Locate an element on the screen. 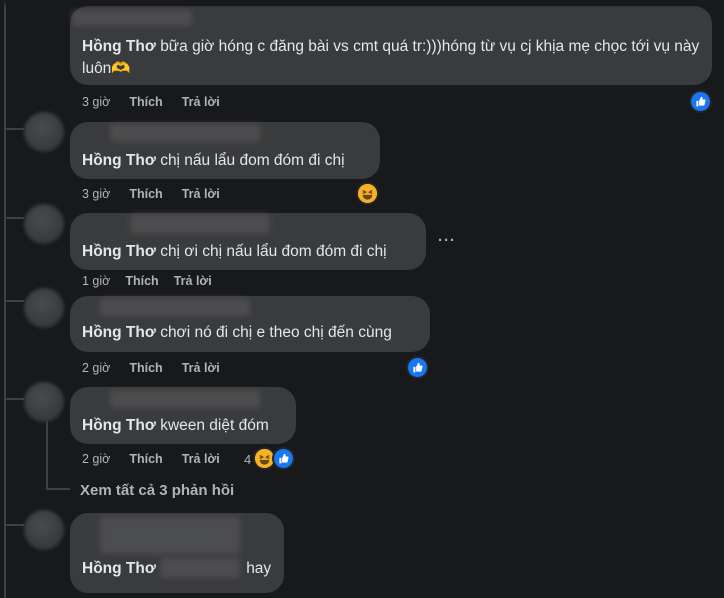 The height and width of the screenshot is (598, 724). comment-text: chị ơi chị nấu lẩu đom đóm đi chị is located at coordinates (273, 251).